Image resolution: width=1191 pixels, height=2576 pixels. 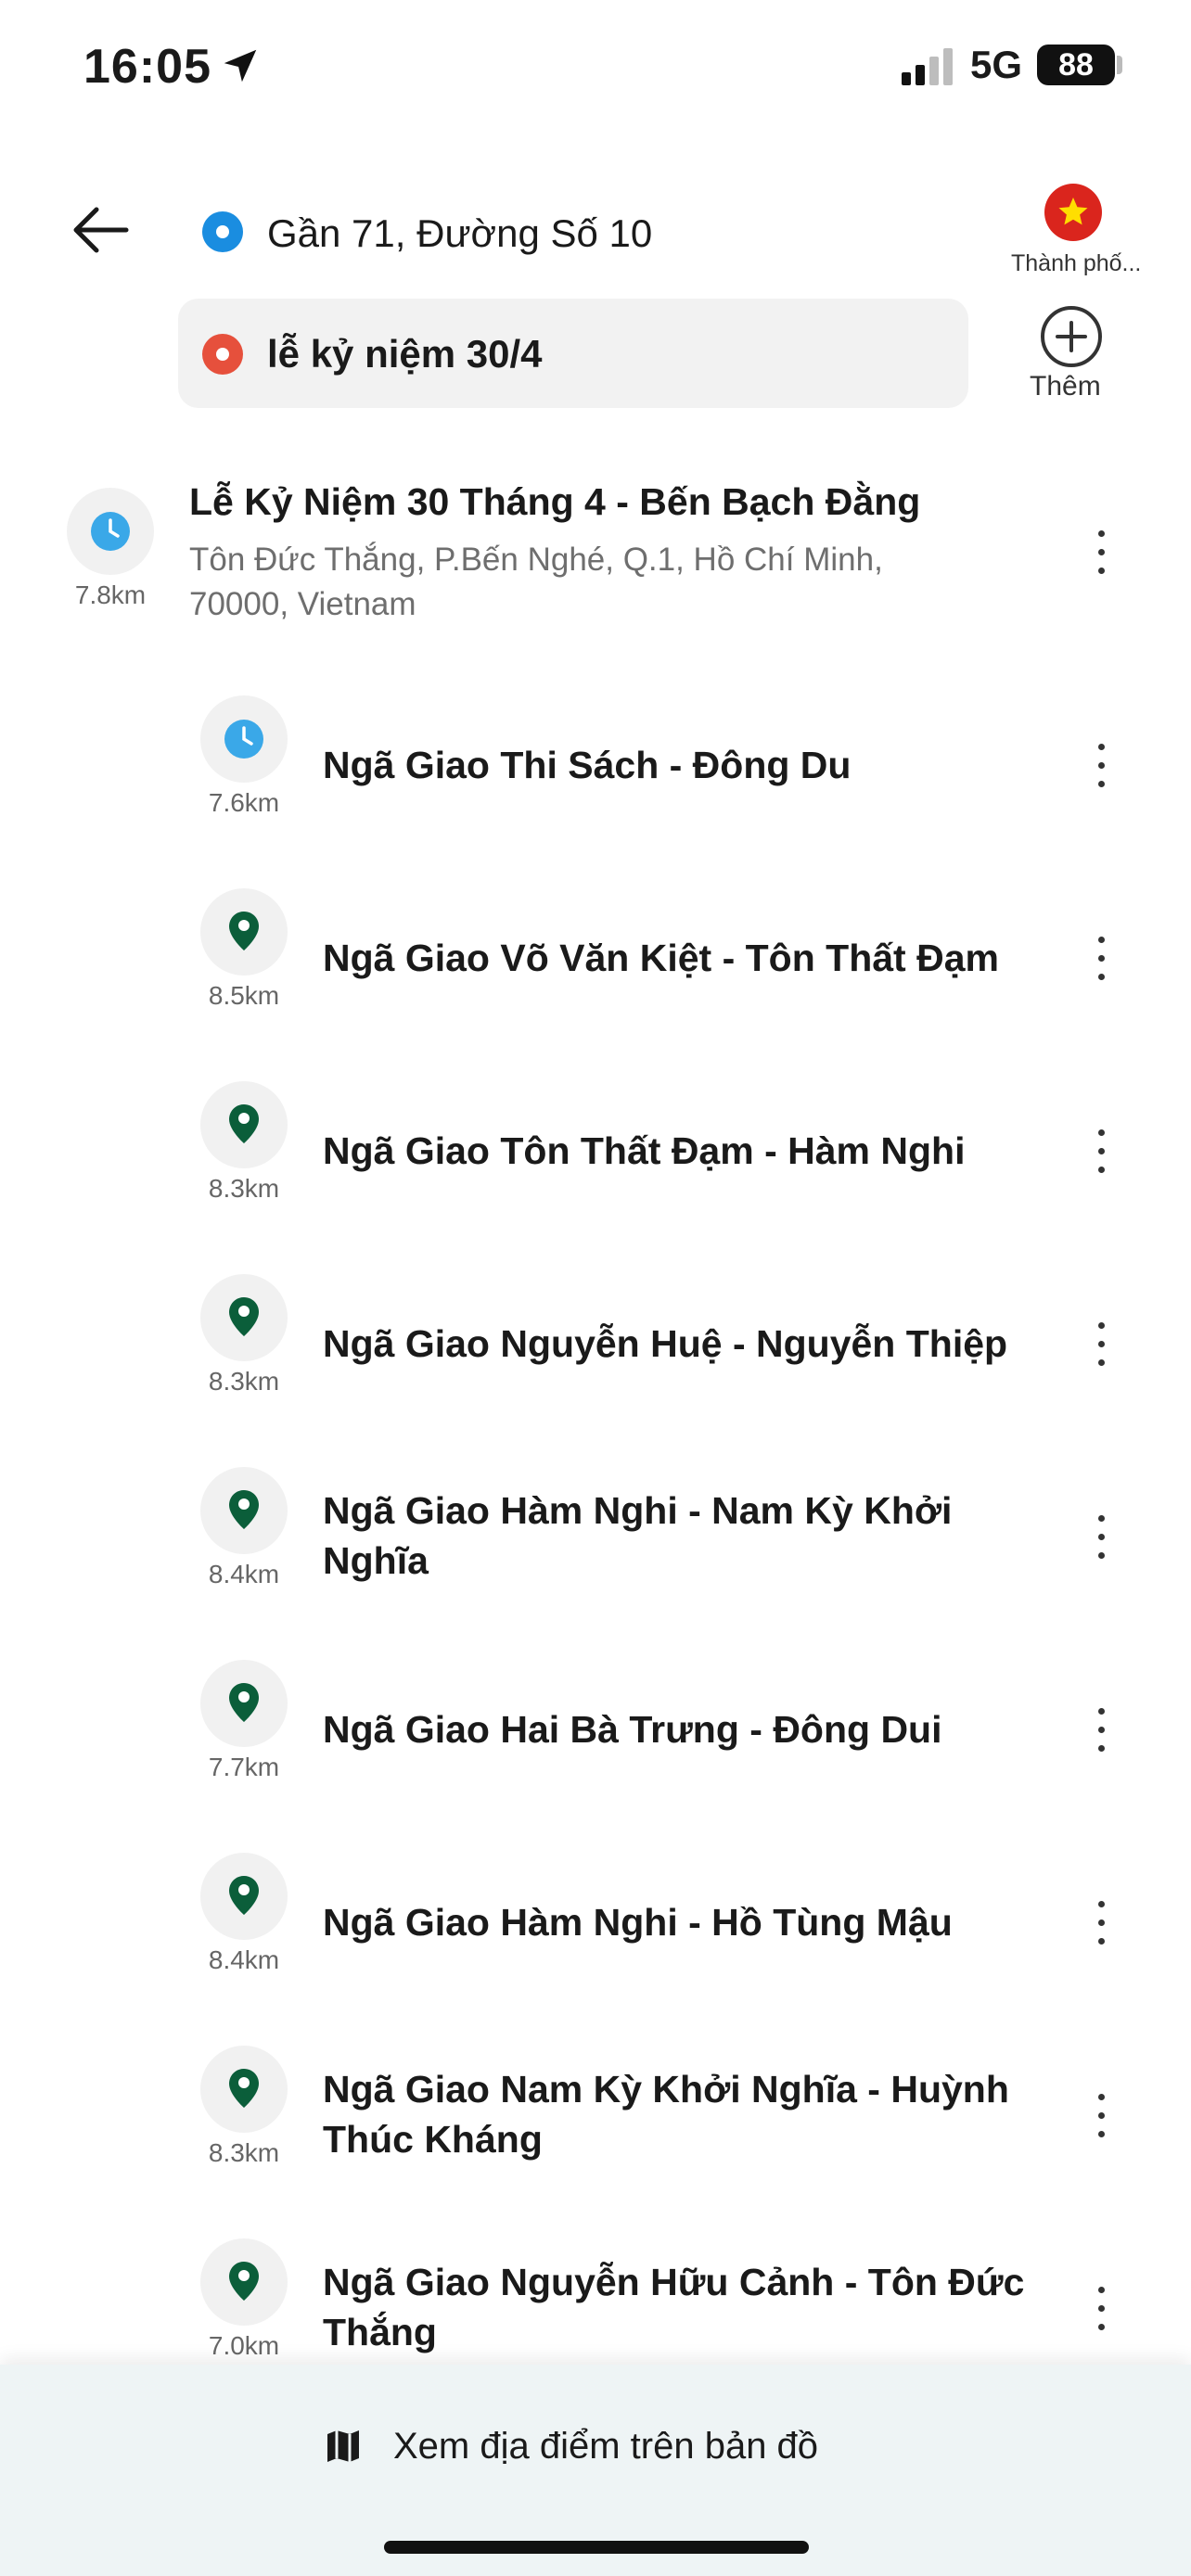 I want to click on origin-field: Gần 71, Đường Số 10, so click(x=566, y=232).